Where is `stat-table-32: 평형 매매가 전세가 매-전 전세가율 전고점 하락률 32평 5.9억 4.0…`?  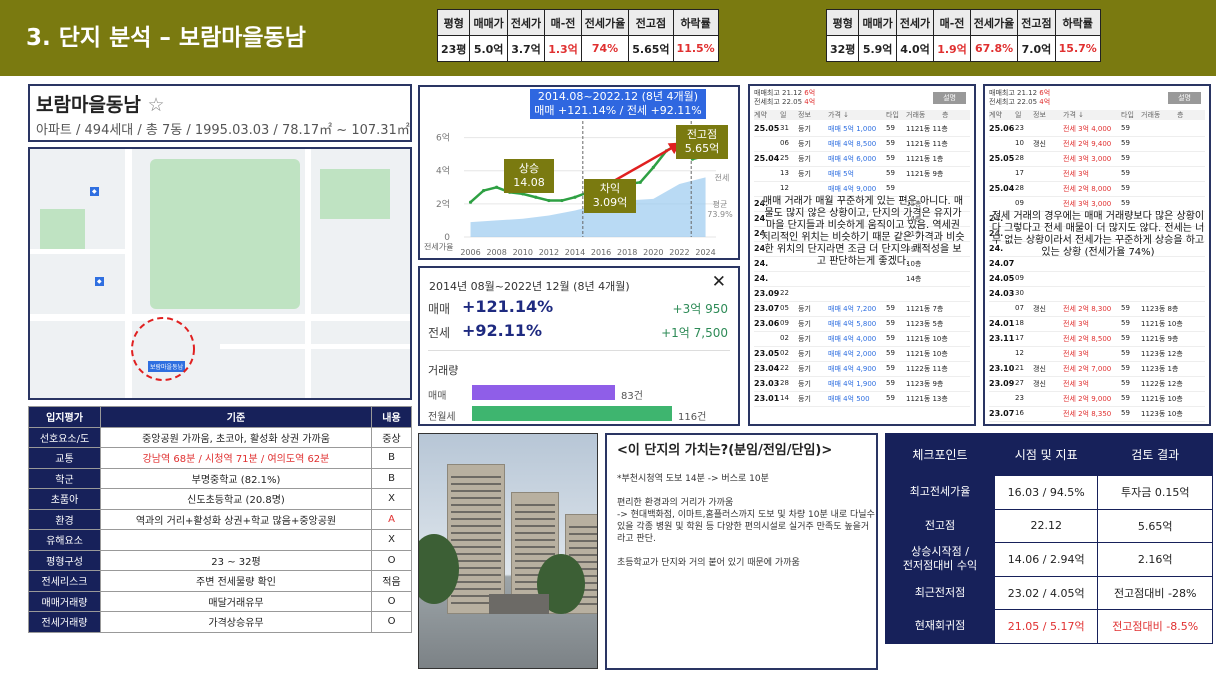
stat-table-32: 평형 매매가 전세가 매-전 전세가율 전고점 하락률 32평 5.9억 4.0… is located at coordinates (963, 35).